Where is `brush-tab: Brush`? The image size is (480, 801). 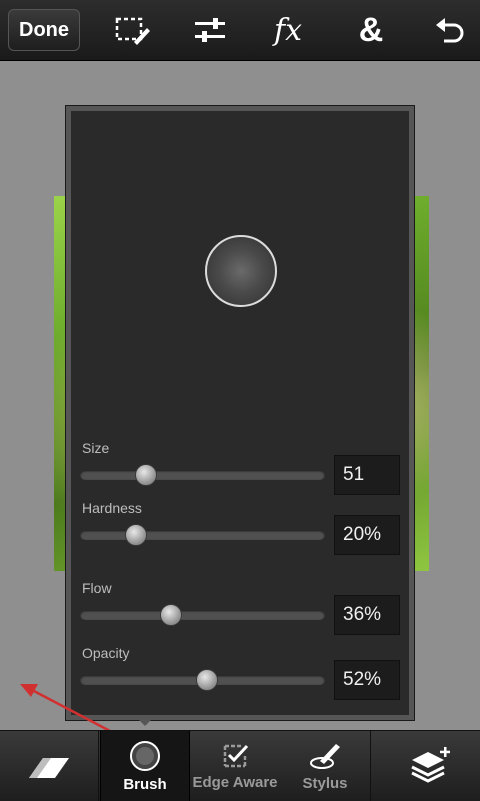 brush-tab: Brush is located at coordinates (145, 766).